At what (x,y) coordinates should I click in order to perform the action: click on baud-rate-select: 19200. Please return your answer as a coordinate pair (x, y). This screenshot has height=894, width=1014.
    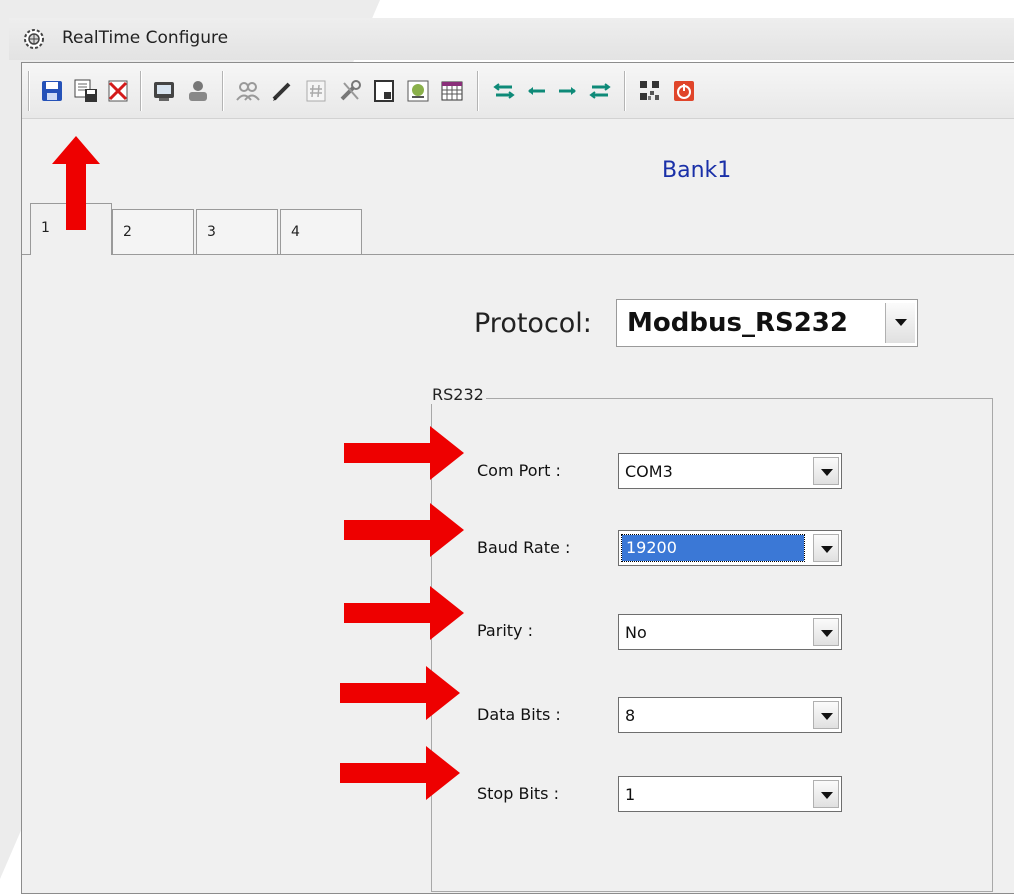
    Looking at the image, I should click on (730, 548).